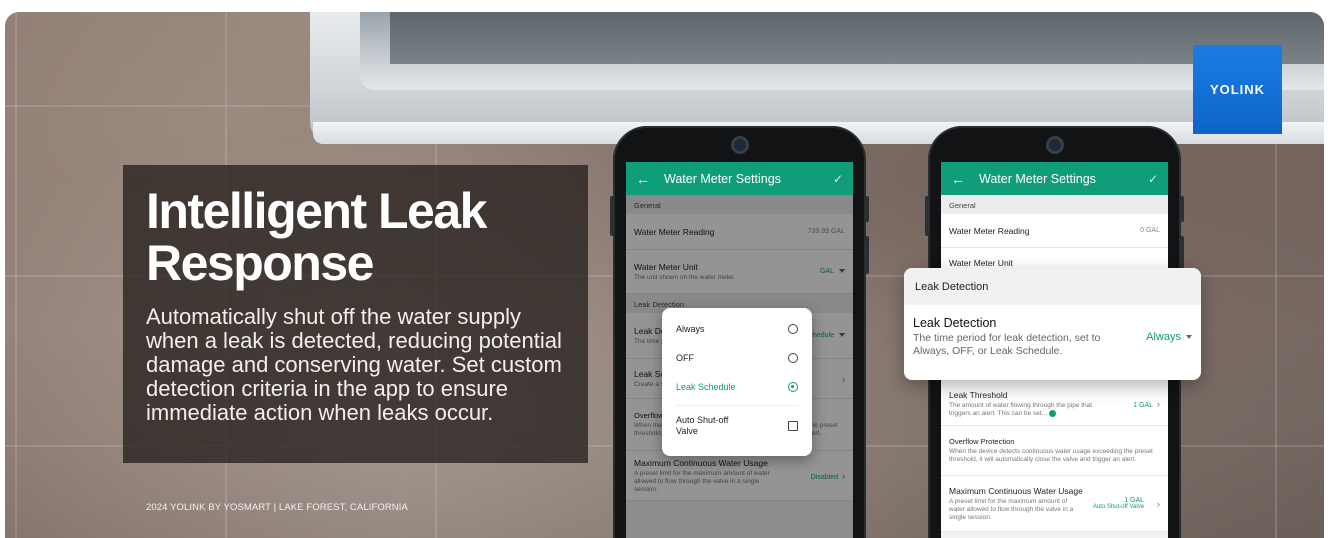 The height and width of the screenshot is (538, 1329). I want to click on logo-text: YOLINK, so click(1237, 89).